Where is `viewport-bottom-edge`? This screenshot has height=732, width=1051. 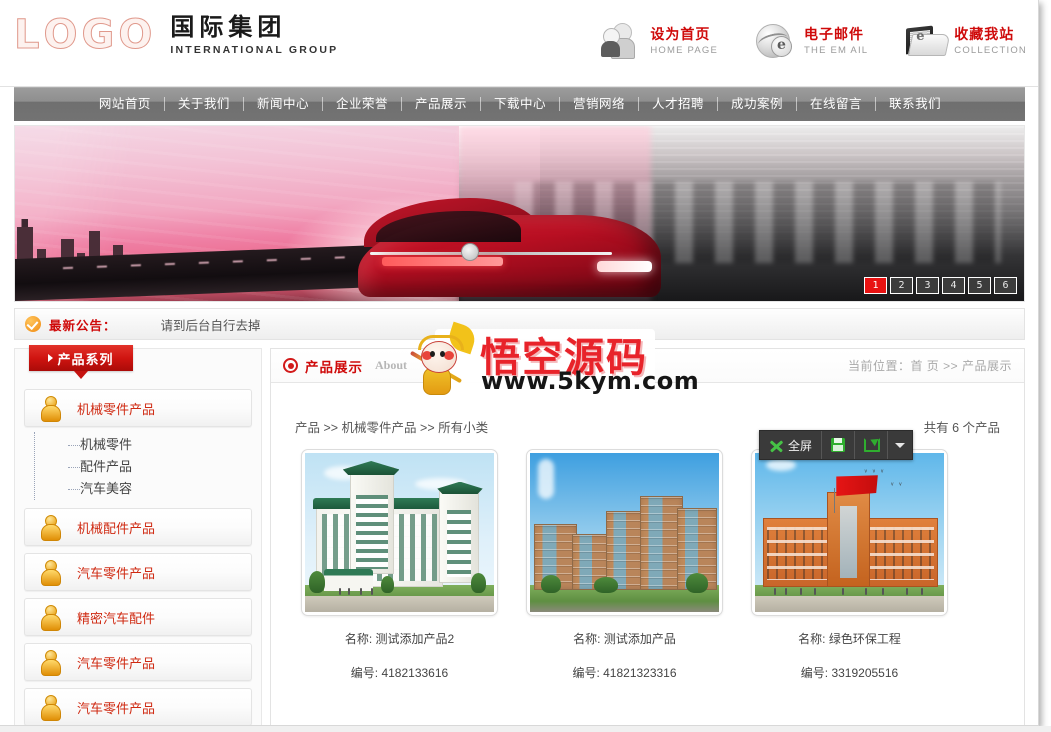 viewport-bottom-edge is located at coordinates (525, 729).